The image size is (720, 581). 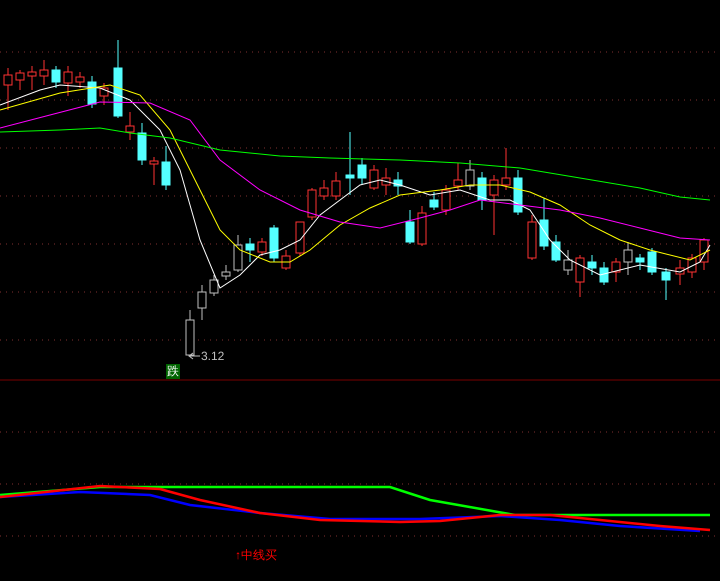 What do you see at coordinates (173, 371) in the screenshot?
I see `signal-badge: 跌` at bounding box center [173, 371].